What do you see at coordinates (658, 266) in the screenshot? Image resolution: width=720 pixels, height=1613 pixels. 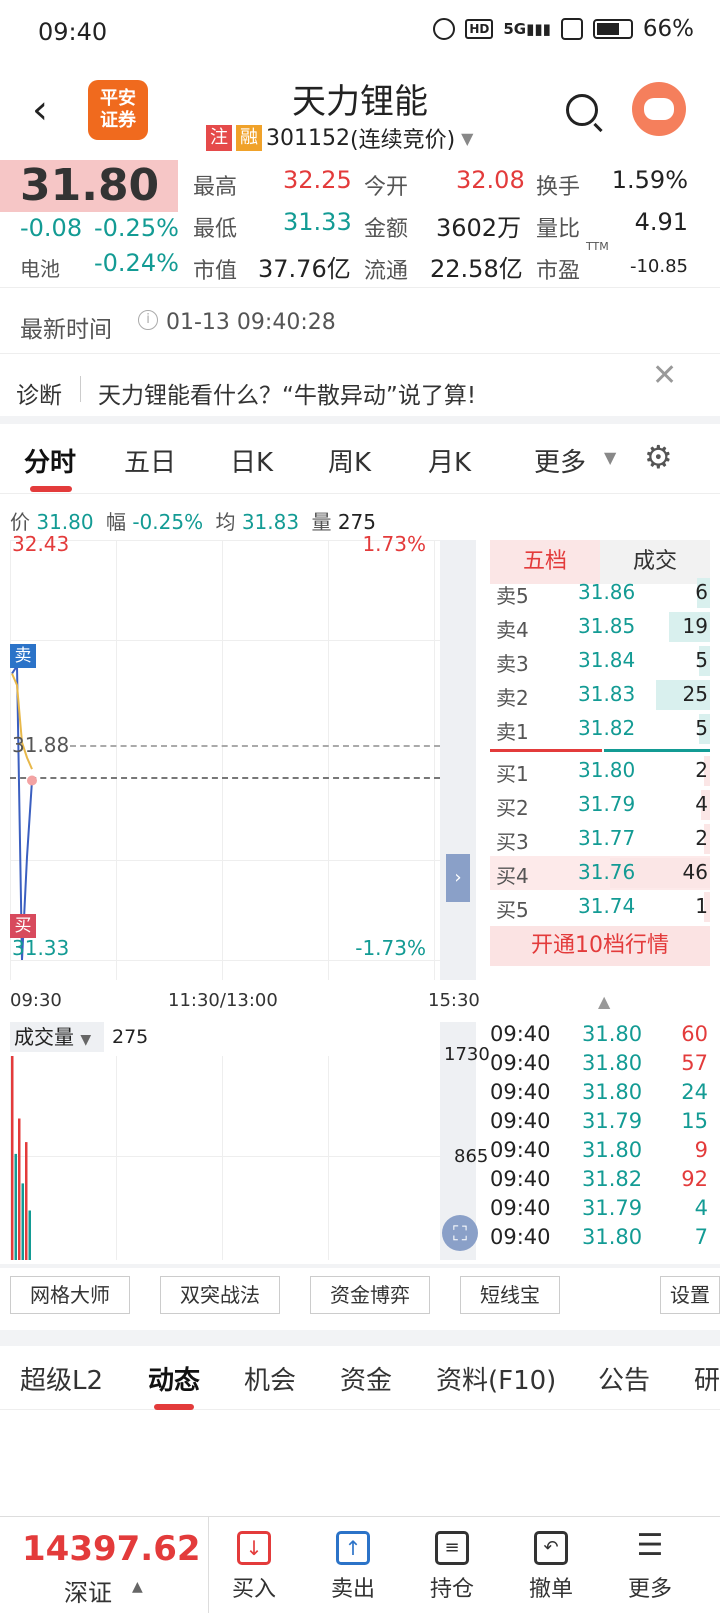 I see `pe-value: -10.85` at bounding box center [658, 266].